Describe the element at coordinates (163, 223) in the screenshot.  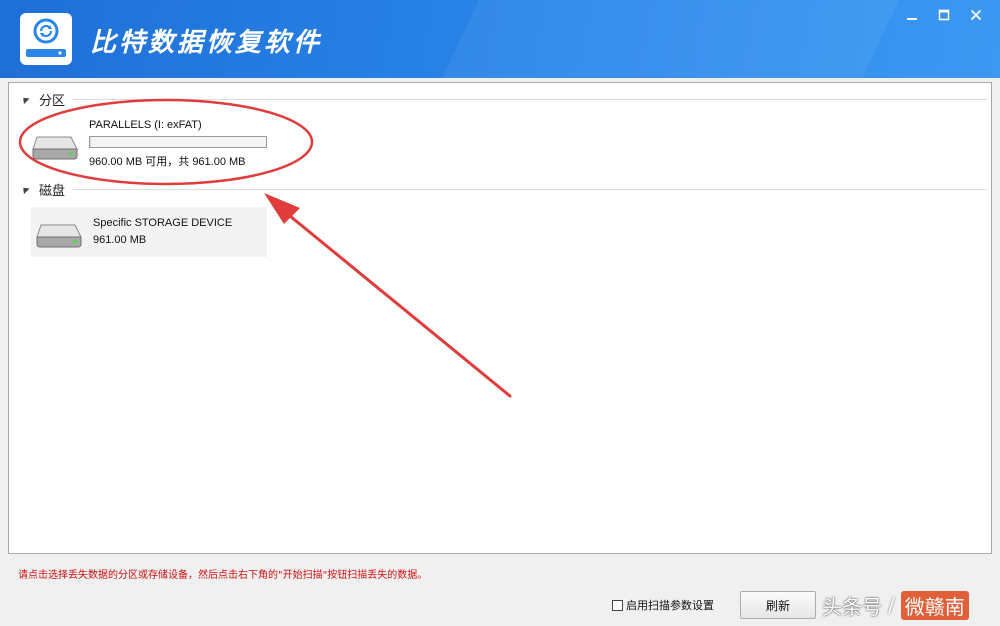
I see `disk-name: Specific STORAGE DEVICE` at that location.